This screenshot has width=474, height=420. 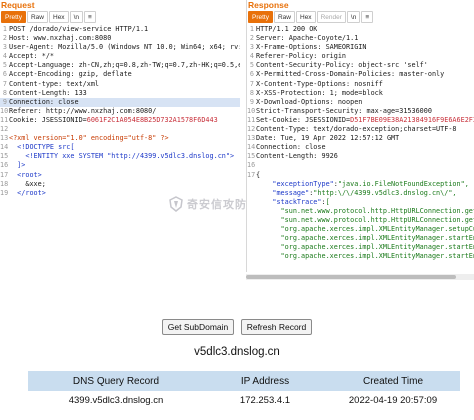 What do you see at coordinates (286, 29) in the screenshot?
I see `response-line-text: HTTP/1.1 200 OK` at bounding box center [286, 29].